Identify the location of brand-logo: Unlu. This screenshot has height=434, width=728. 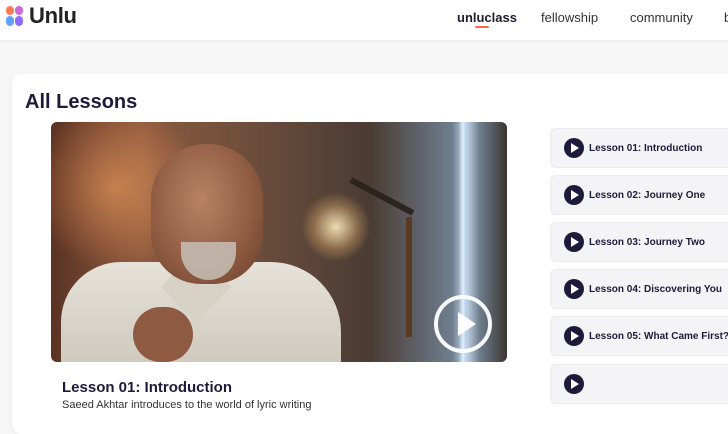
(41, 15).